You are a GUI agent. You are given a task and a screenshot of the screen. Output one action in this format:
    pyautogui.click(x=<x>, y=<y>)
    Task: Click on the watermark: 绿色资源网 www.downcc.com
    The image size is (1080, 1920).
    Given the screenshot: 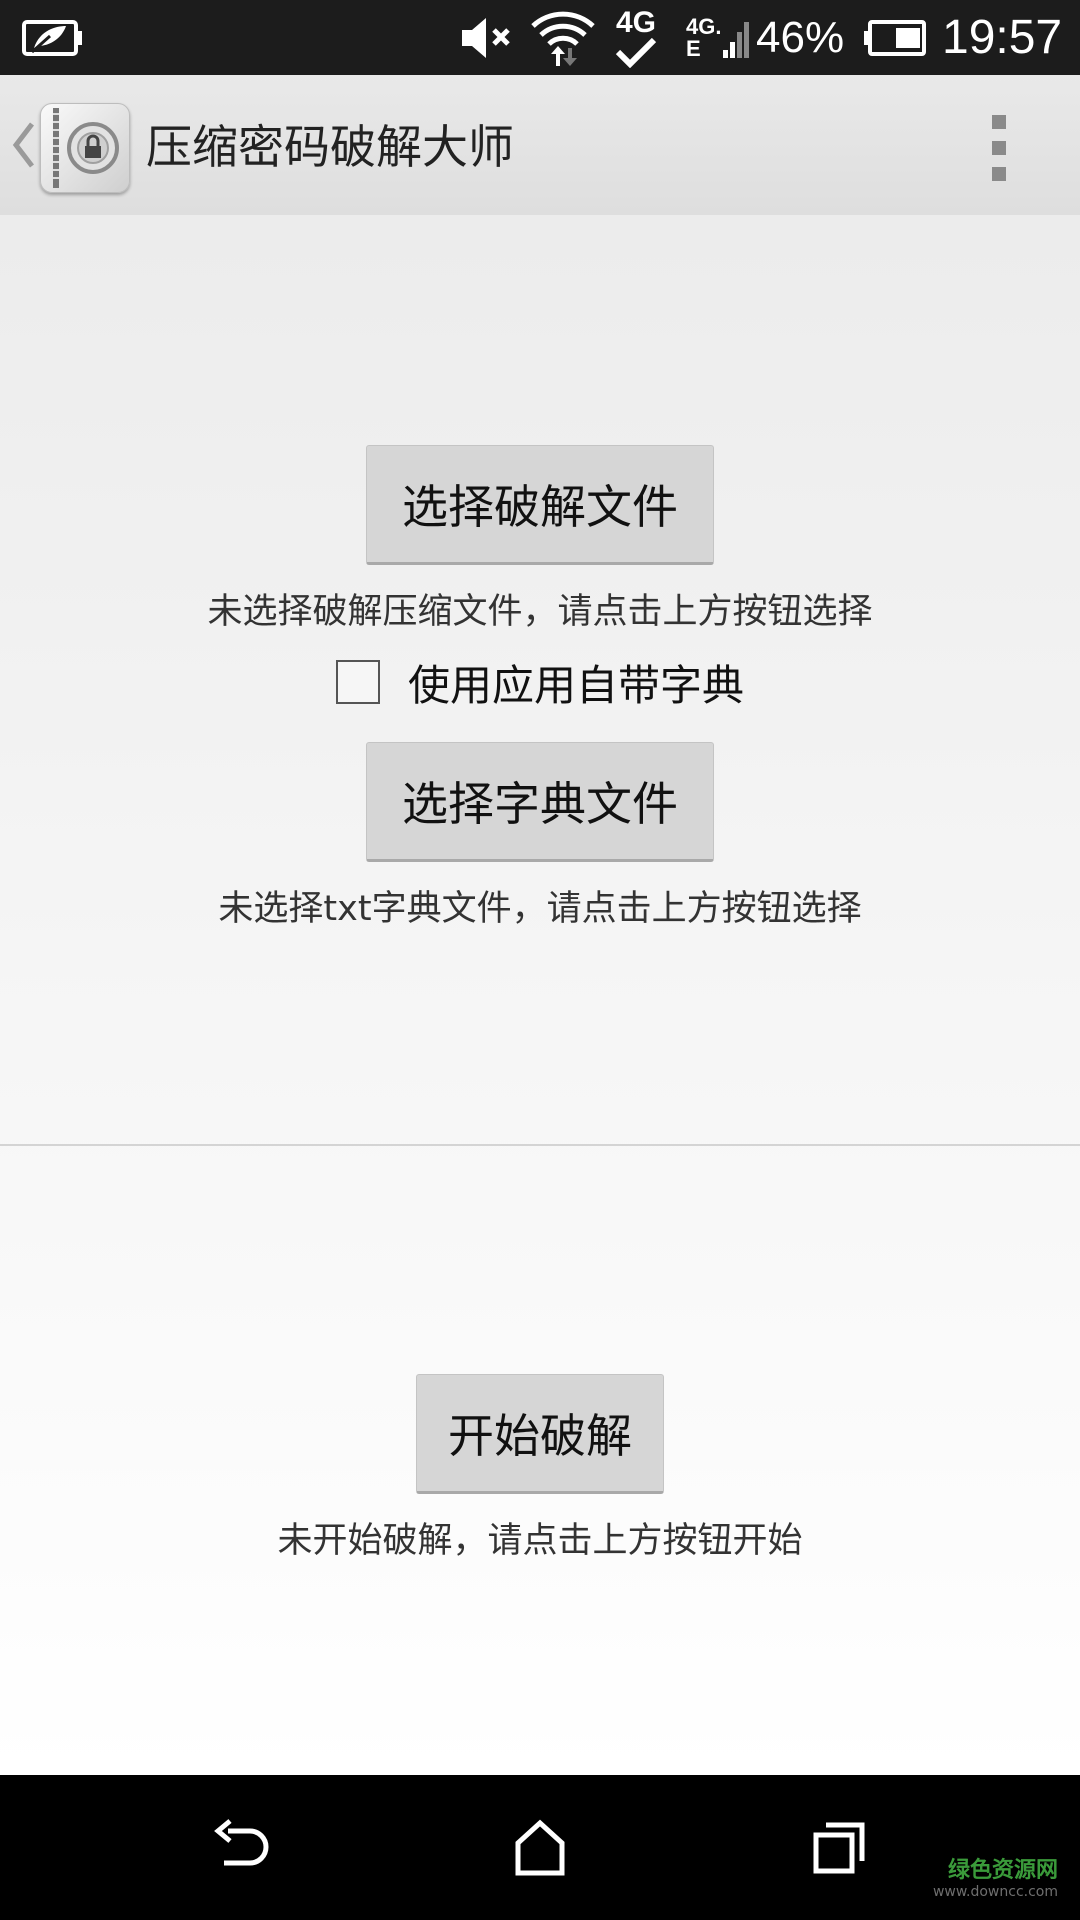 What is the action you would take?
    pyautogui.click(x=995, y=1876)
    